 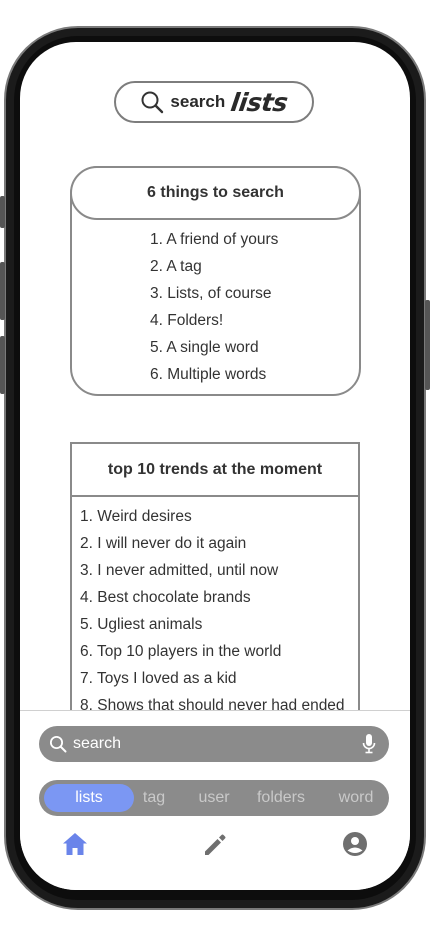 I want to click on segment-folders: folders, so click(x=281, y=798).